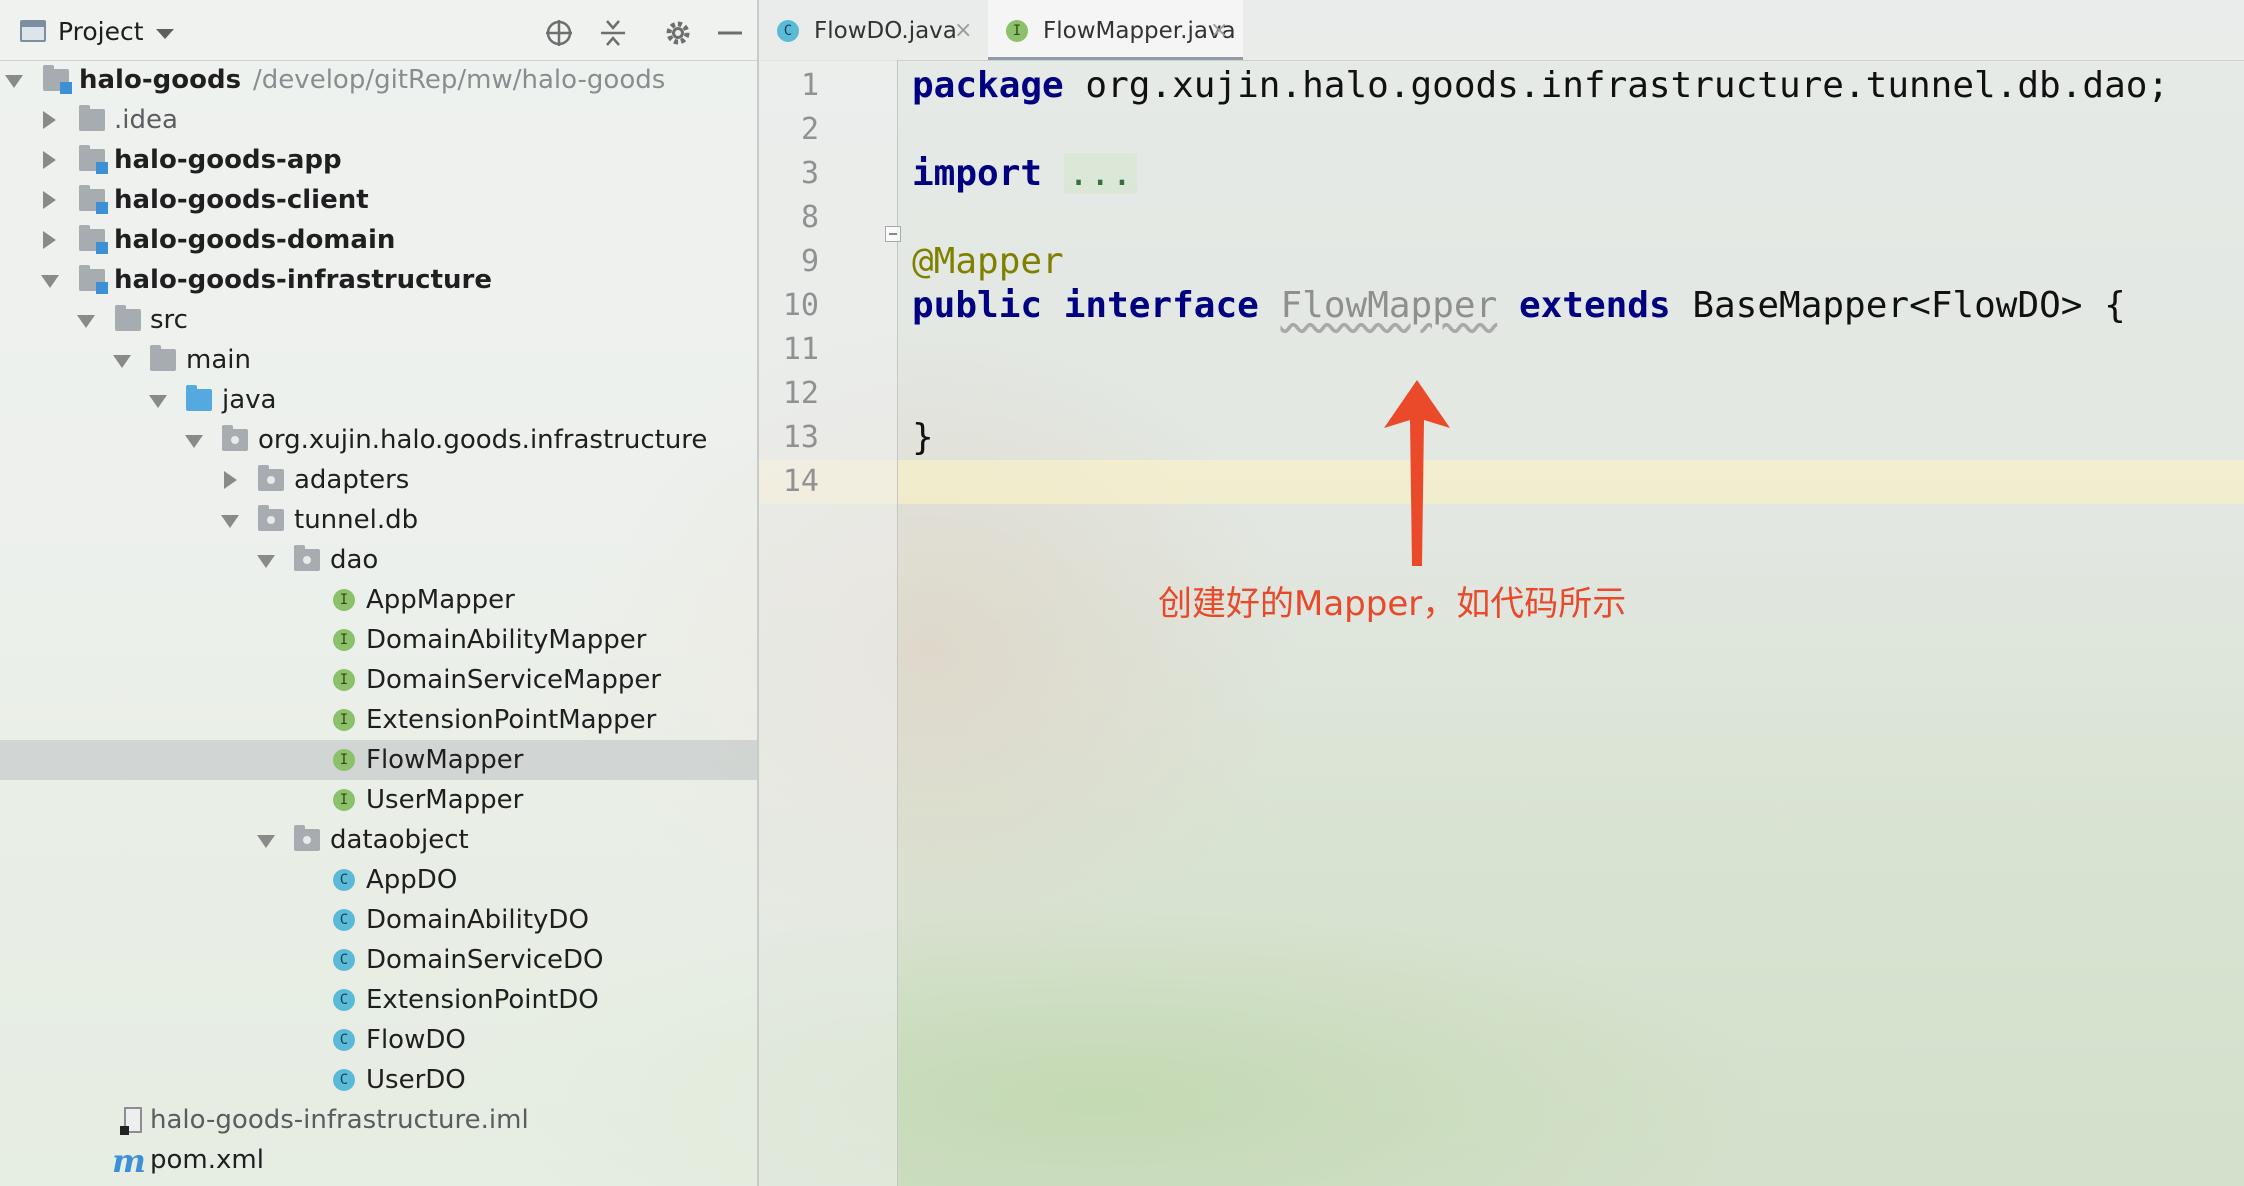 This screenshot has width=2244, height=1186. I want to click on tree-item-label: AppDO, so click(412, 880).